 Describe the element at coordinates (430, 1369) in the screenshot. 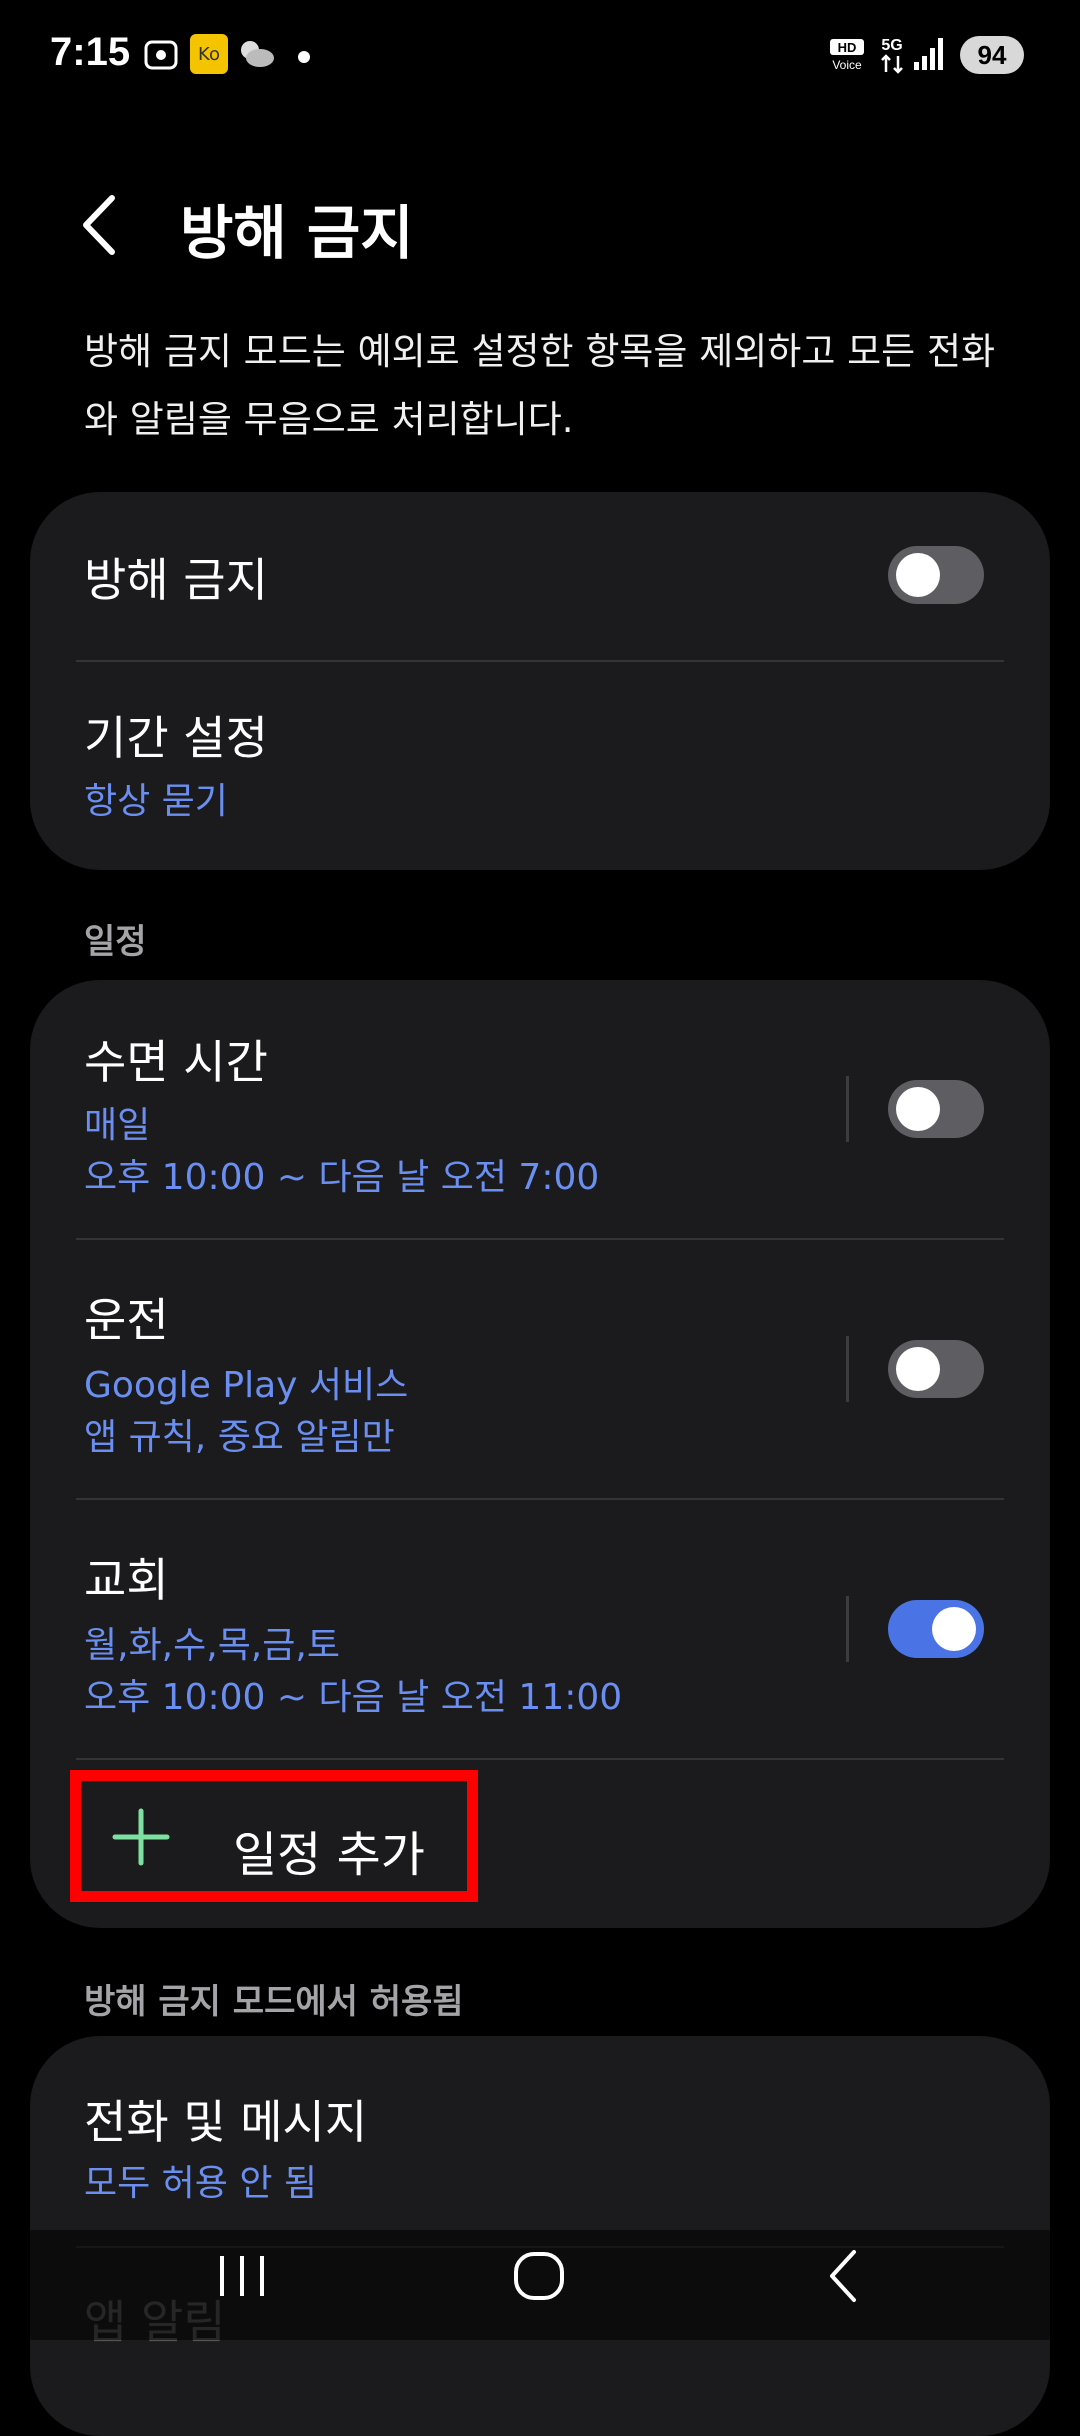

I see `schedule-item-driving: 운전 Google Play 서비스 앱 규칙, 중요 알림만` at that location.